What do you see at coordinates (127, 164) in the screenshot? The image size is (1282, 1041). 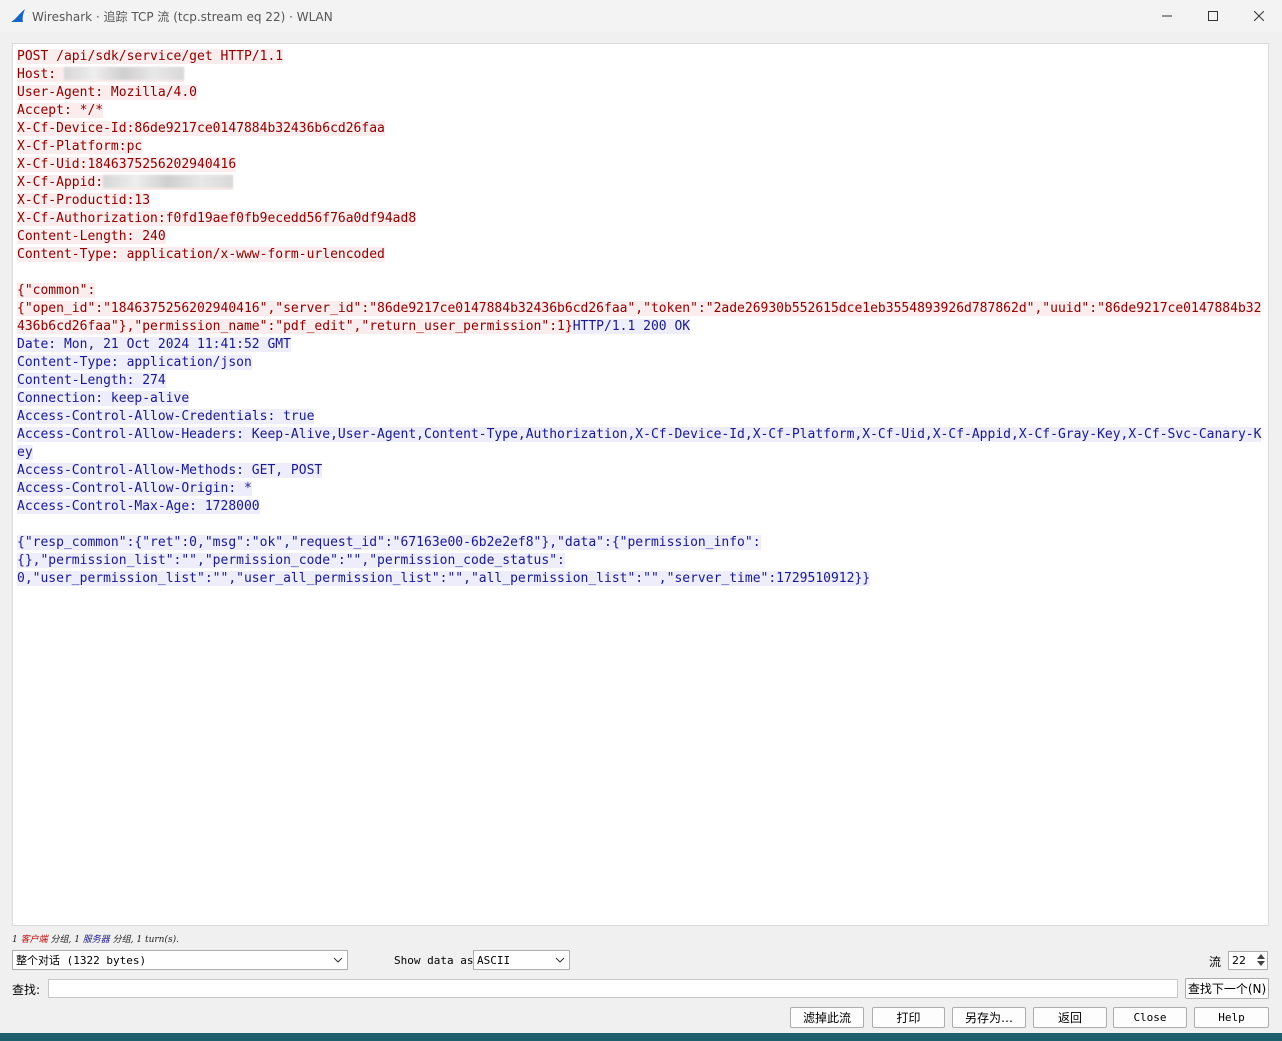 I see `client-header-line: X-Cf-Uid:1846375256202940416` at bounding box center [127, 164].